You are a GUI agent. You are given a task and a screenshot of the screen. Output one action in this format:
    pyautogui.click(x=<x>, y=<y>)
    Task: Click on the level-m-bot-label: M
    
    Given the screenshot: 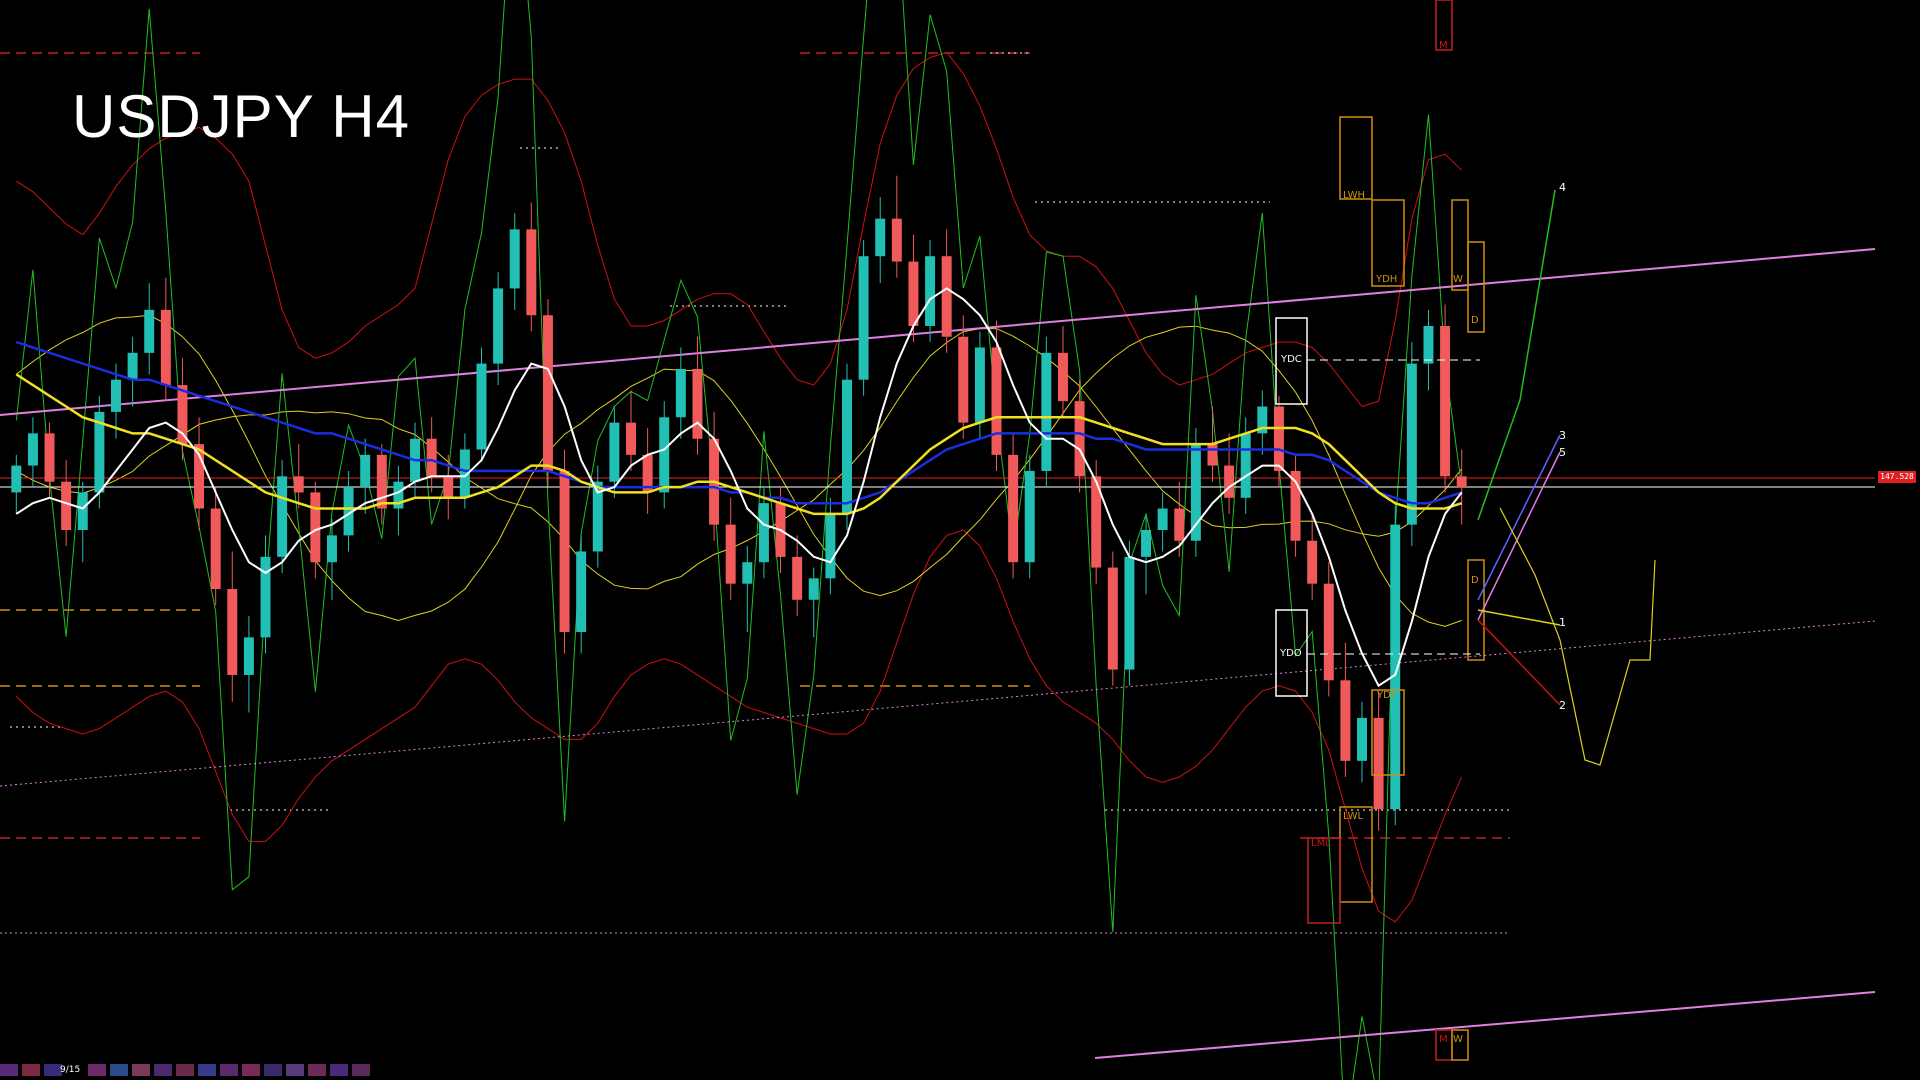 What is the action you would take?
    pyautogui.click(x=1443, y=1039)
    